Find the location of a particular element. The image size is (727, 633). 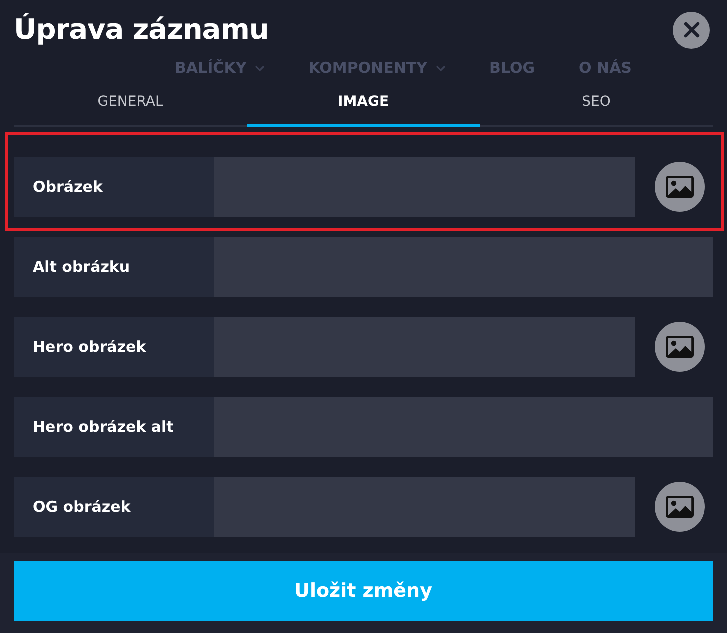

field-label: Hero obrázek alt is located at coordinates (114, 427).